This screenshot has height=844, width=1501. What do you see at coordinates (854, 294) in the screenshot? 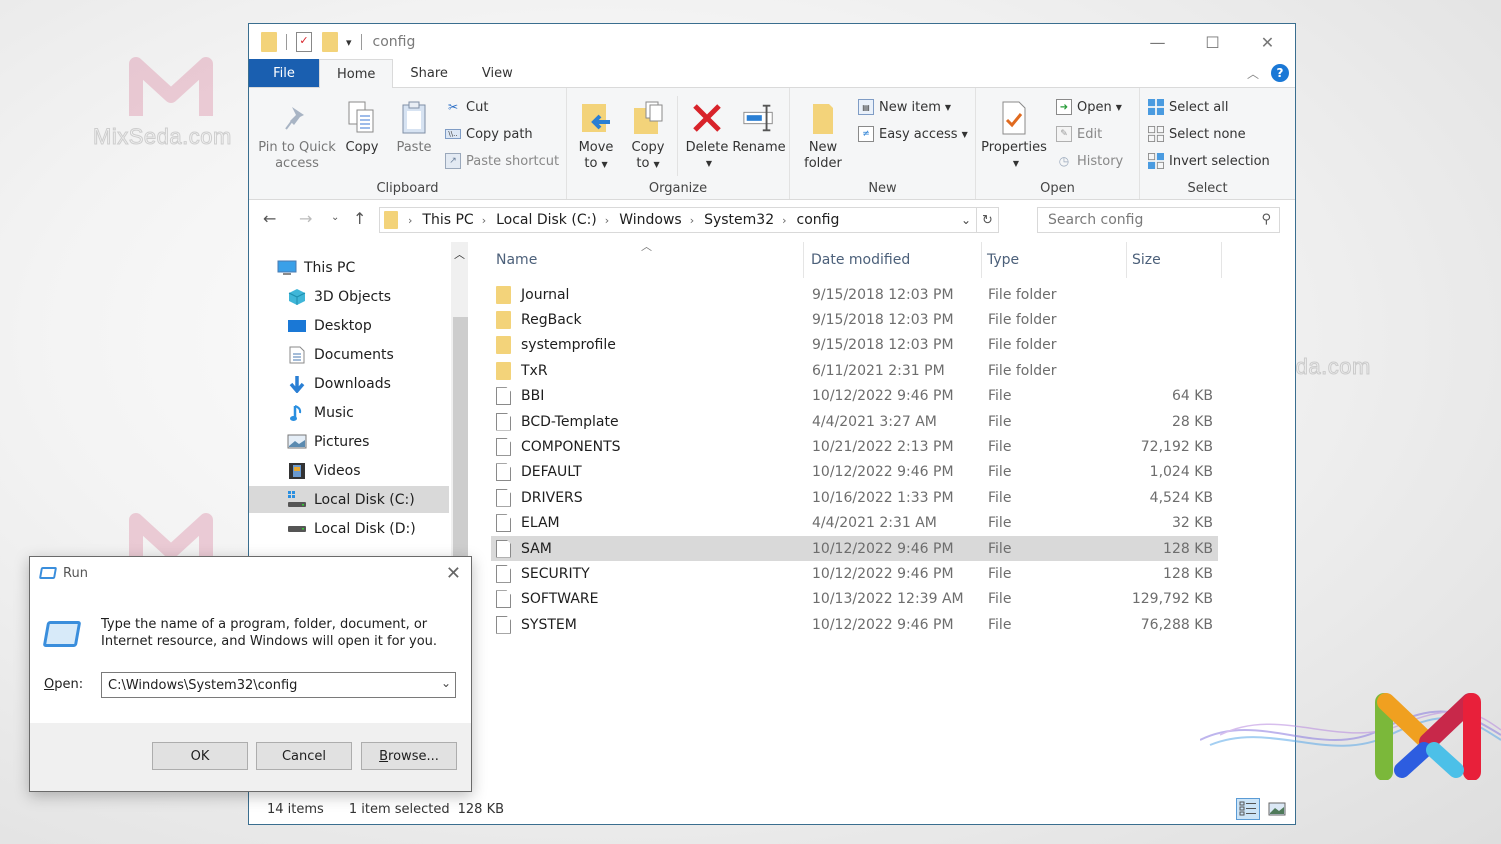
I see `file-row: Journal 9/15/2018 12:03 PM File folder` at bounding box center [854, 294].